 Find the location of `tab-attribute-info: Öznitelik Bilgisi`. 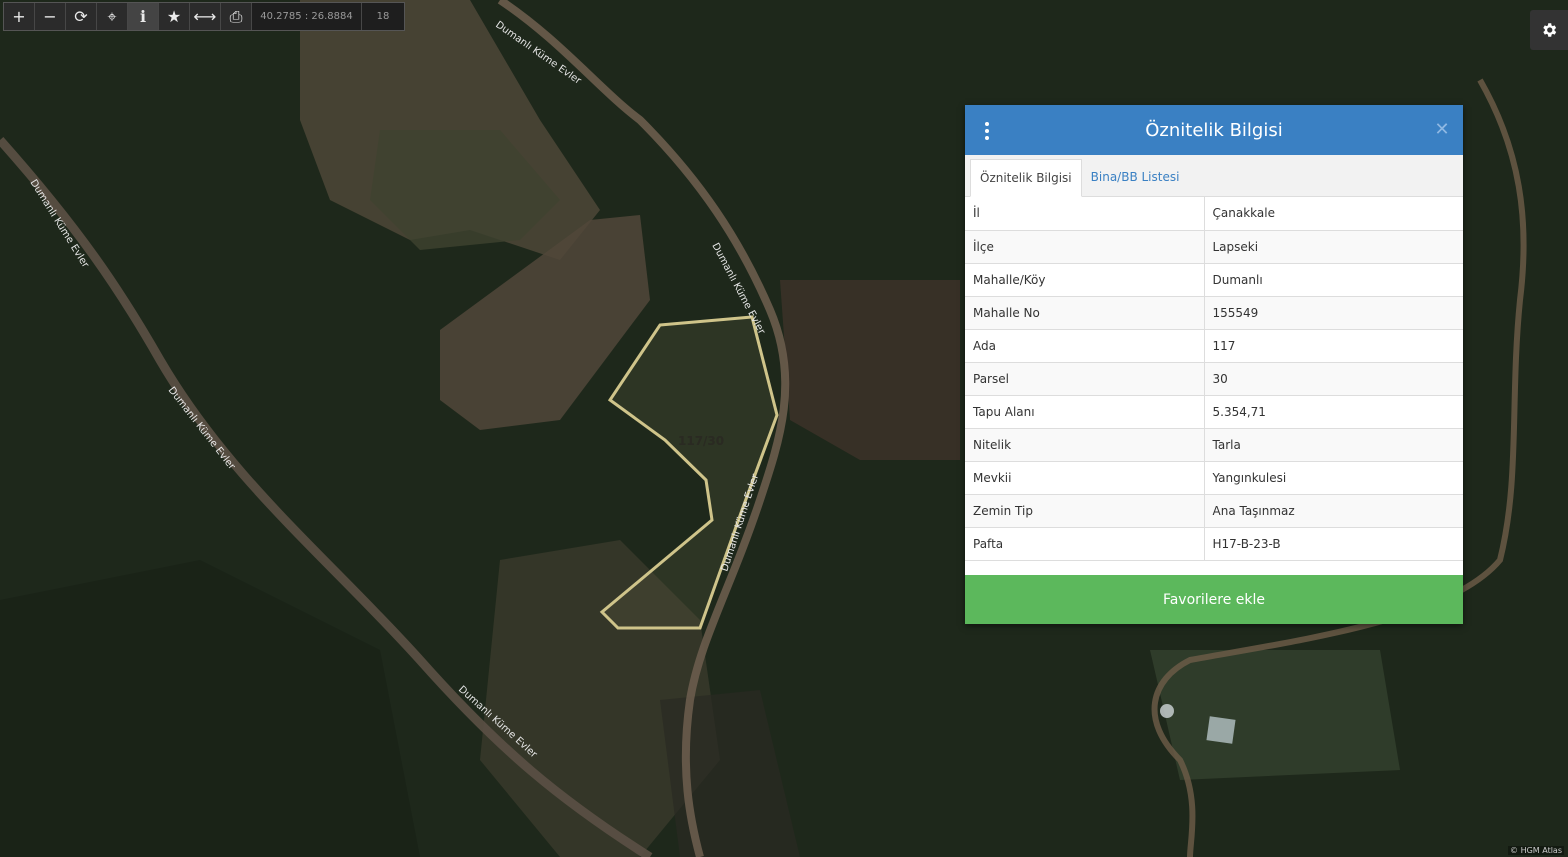

tab-attribute-info: Öznitelik Bilgisi is located at coordinates (1026, 178).